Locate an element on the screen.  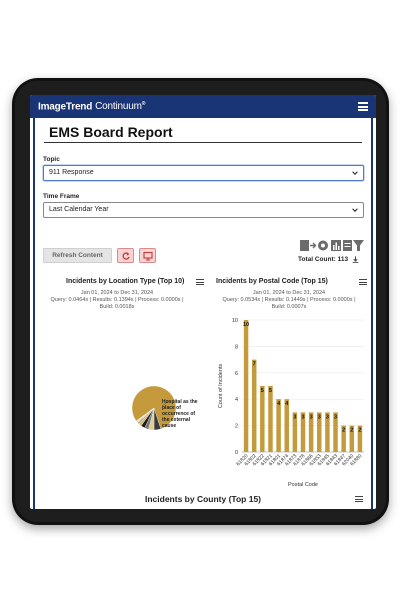
total-count: Total Count: 113 is located at coordinates (328, 259).